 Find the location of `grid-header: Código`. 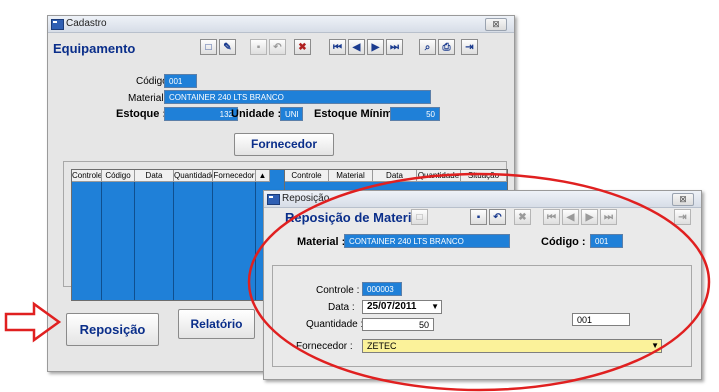

grid-header: Código is located at coordinates (118, 176).